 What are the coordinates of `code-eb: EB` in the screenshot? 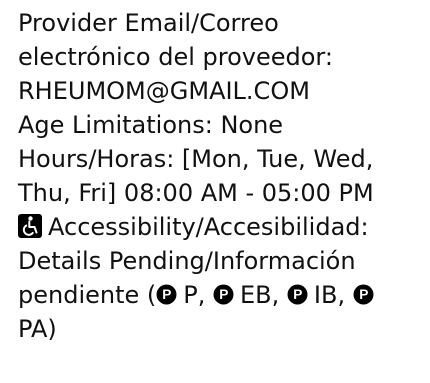 It's located at (256, 295).